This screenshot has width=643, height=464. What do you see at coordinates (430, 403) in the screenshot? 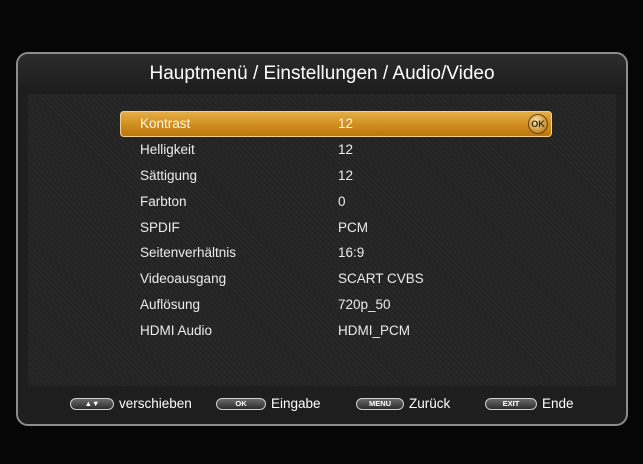
I see `hint-label: Zurück` at bounding box center [430, 403].